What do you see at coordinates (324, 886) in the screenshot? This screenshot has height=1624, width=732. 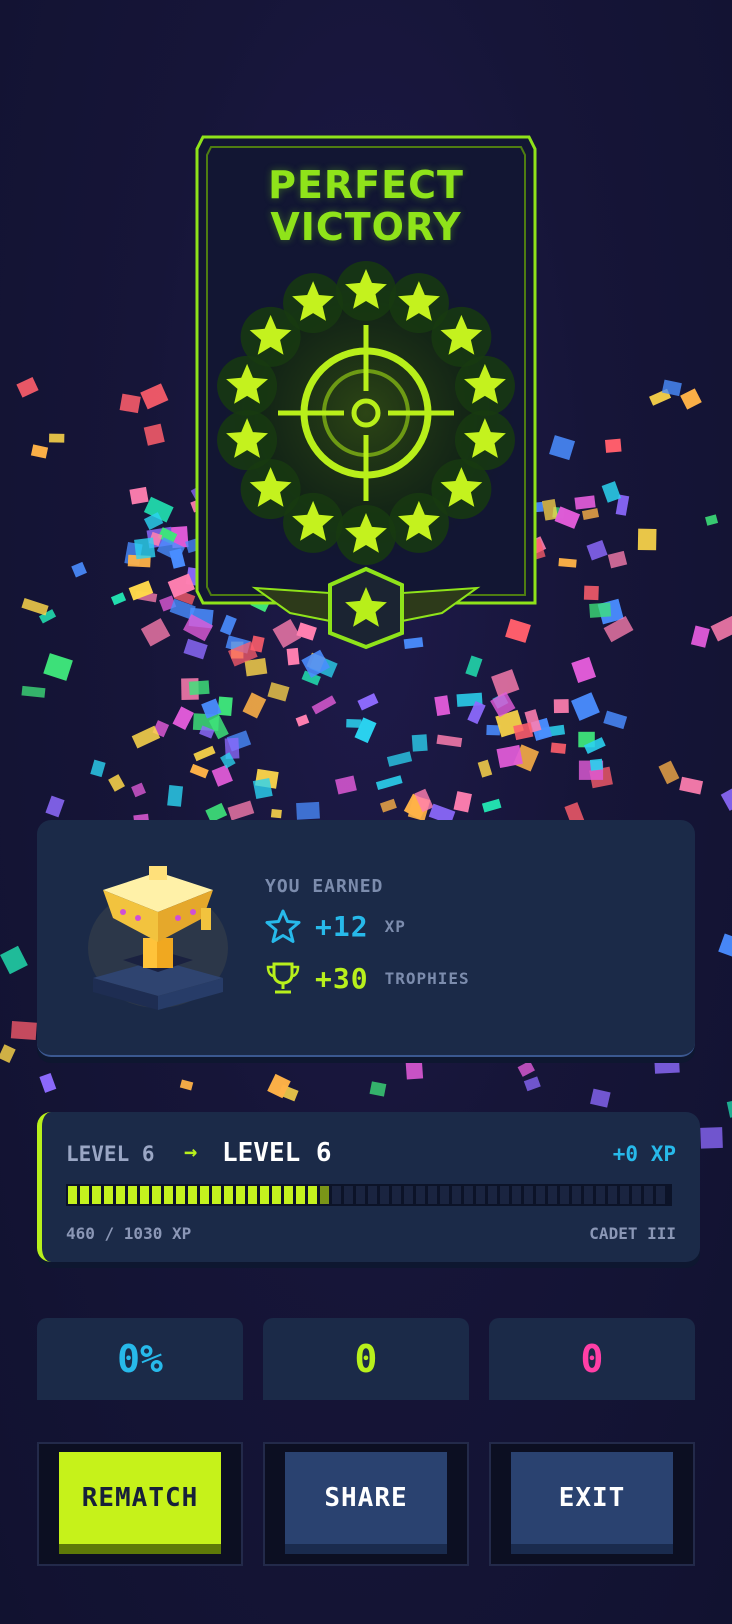 I see `you-earned-label: YOU EARNED` at bounding box center [324, 886].